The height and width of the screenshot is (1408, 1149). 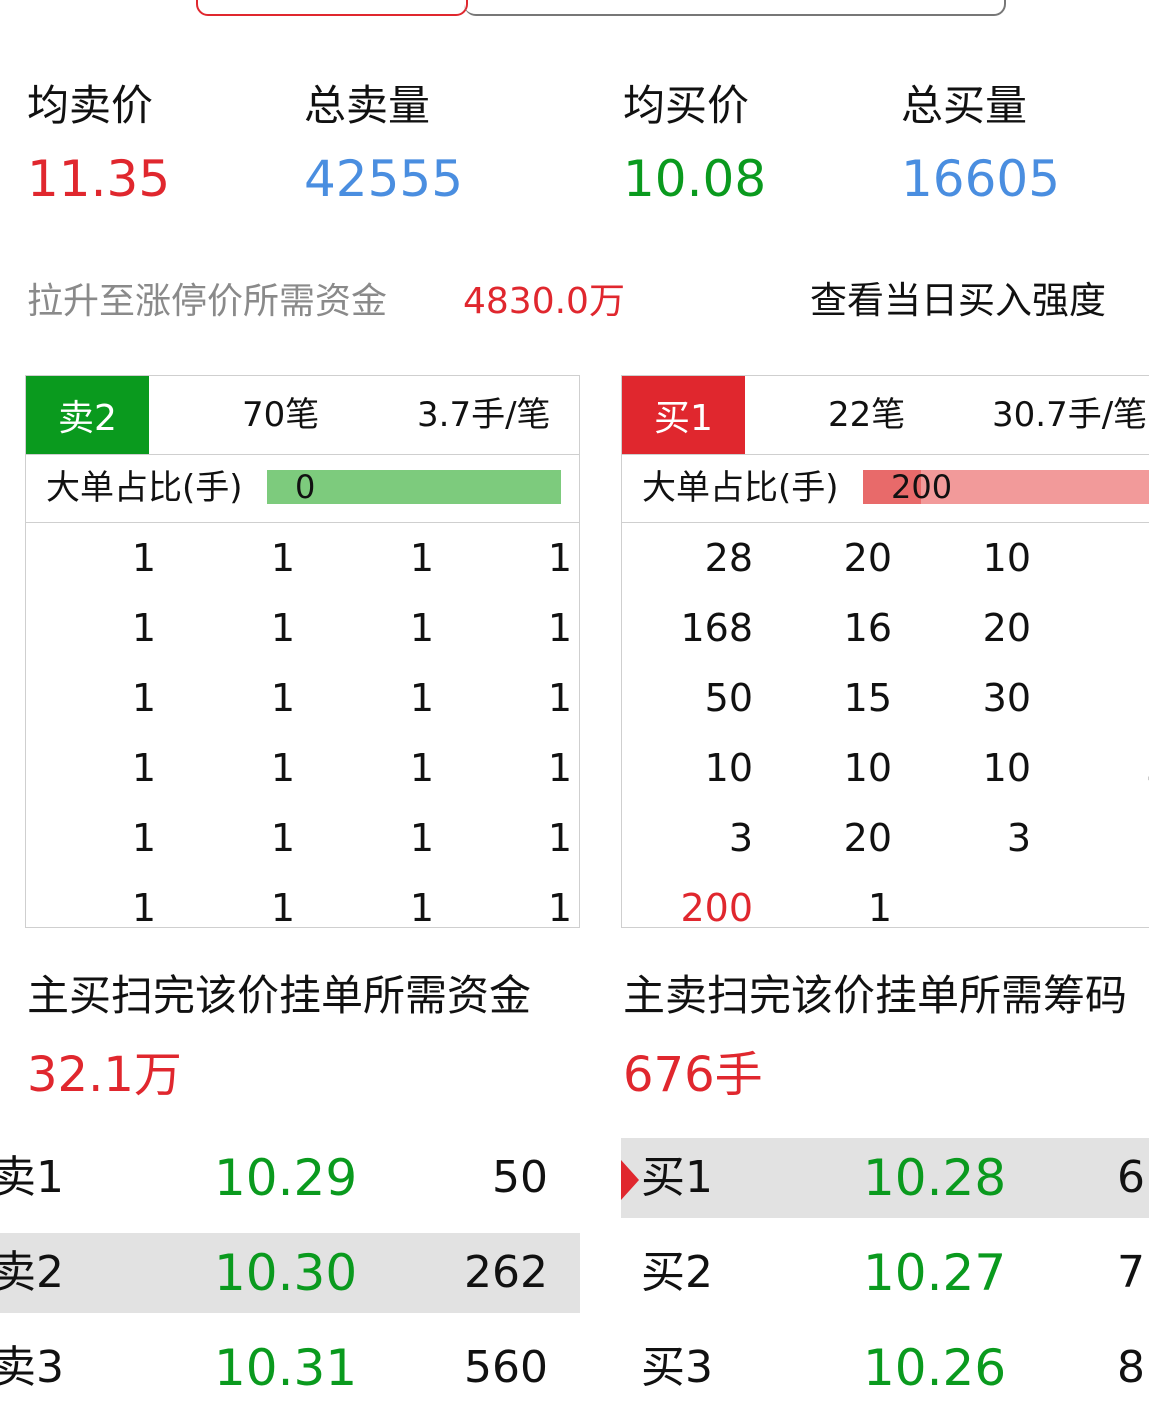 I want to click on order-level-name: 买1, so click(x=677, y=1177).